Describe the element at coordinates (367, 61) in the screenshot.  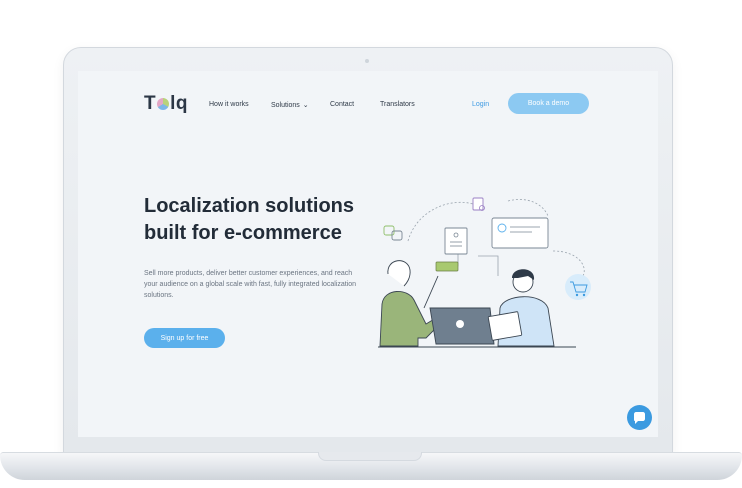
I see `laptop-camera` at that location.